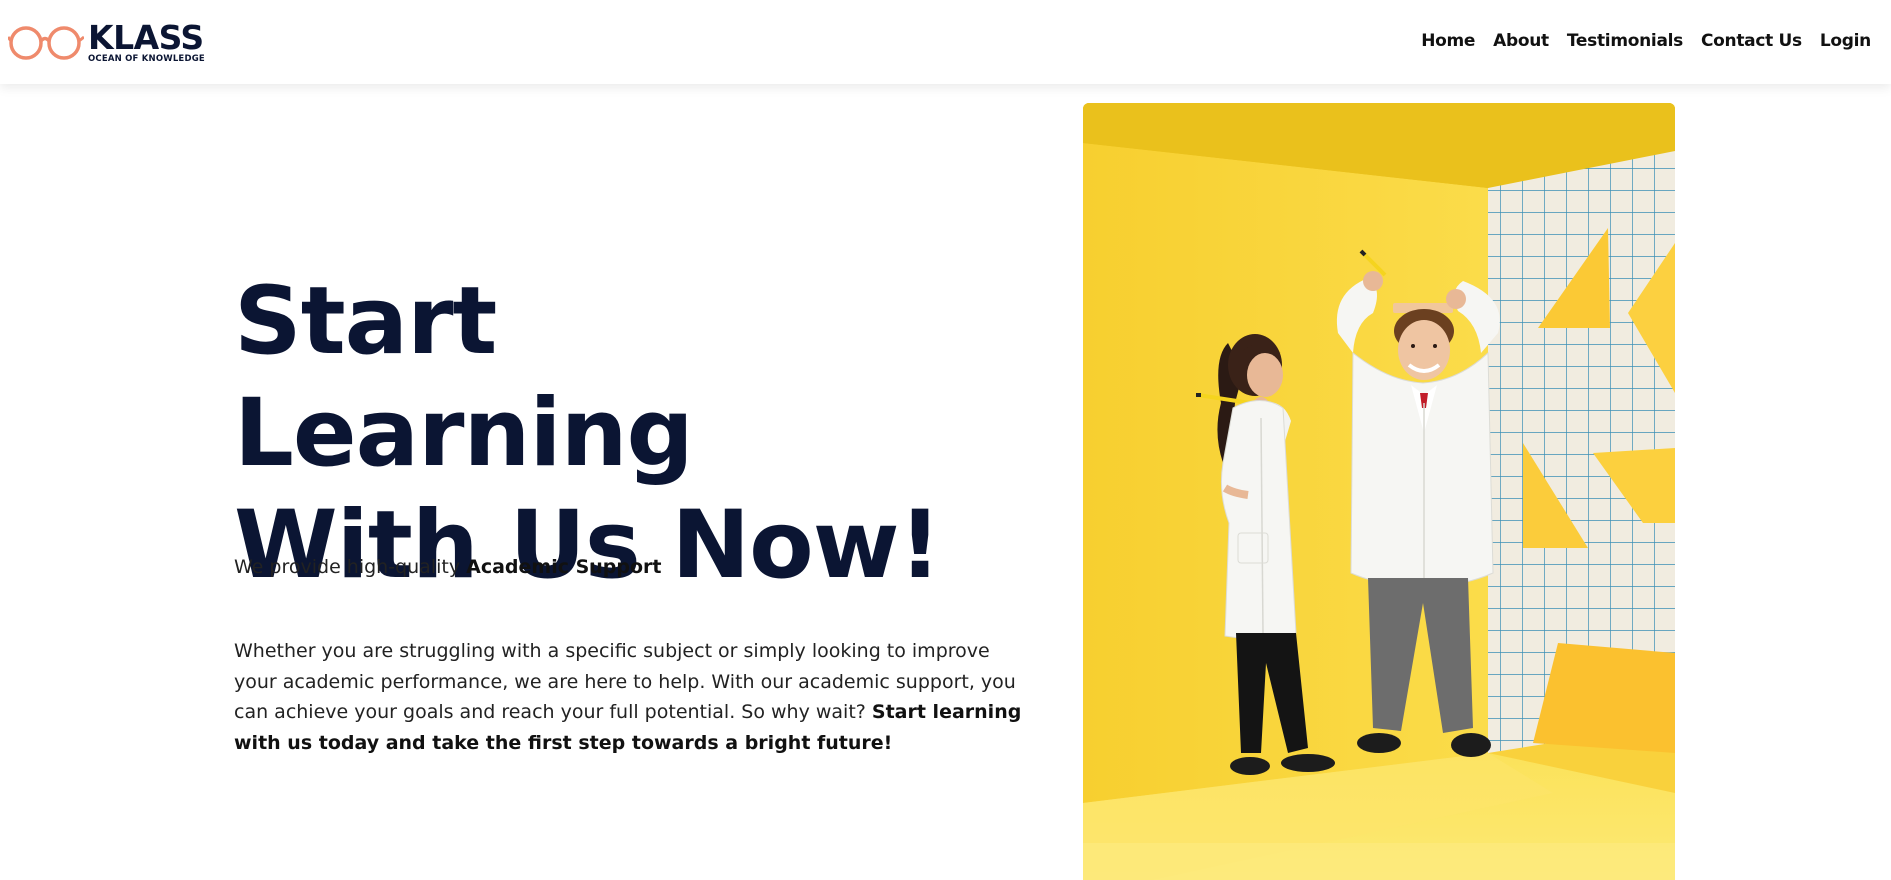 This screenshot has width=1891, height=880. I want to click on brand-name: KLASS, so click(146, 37).